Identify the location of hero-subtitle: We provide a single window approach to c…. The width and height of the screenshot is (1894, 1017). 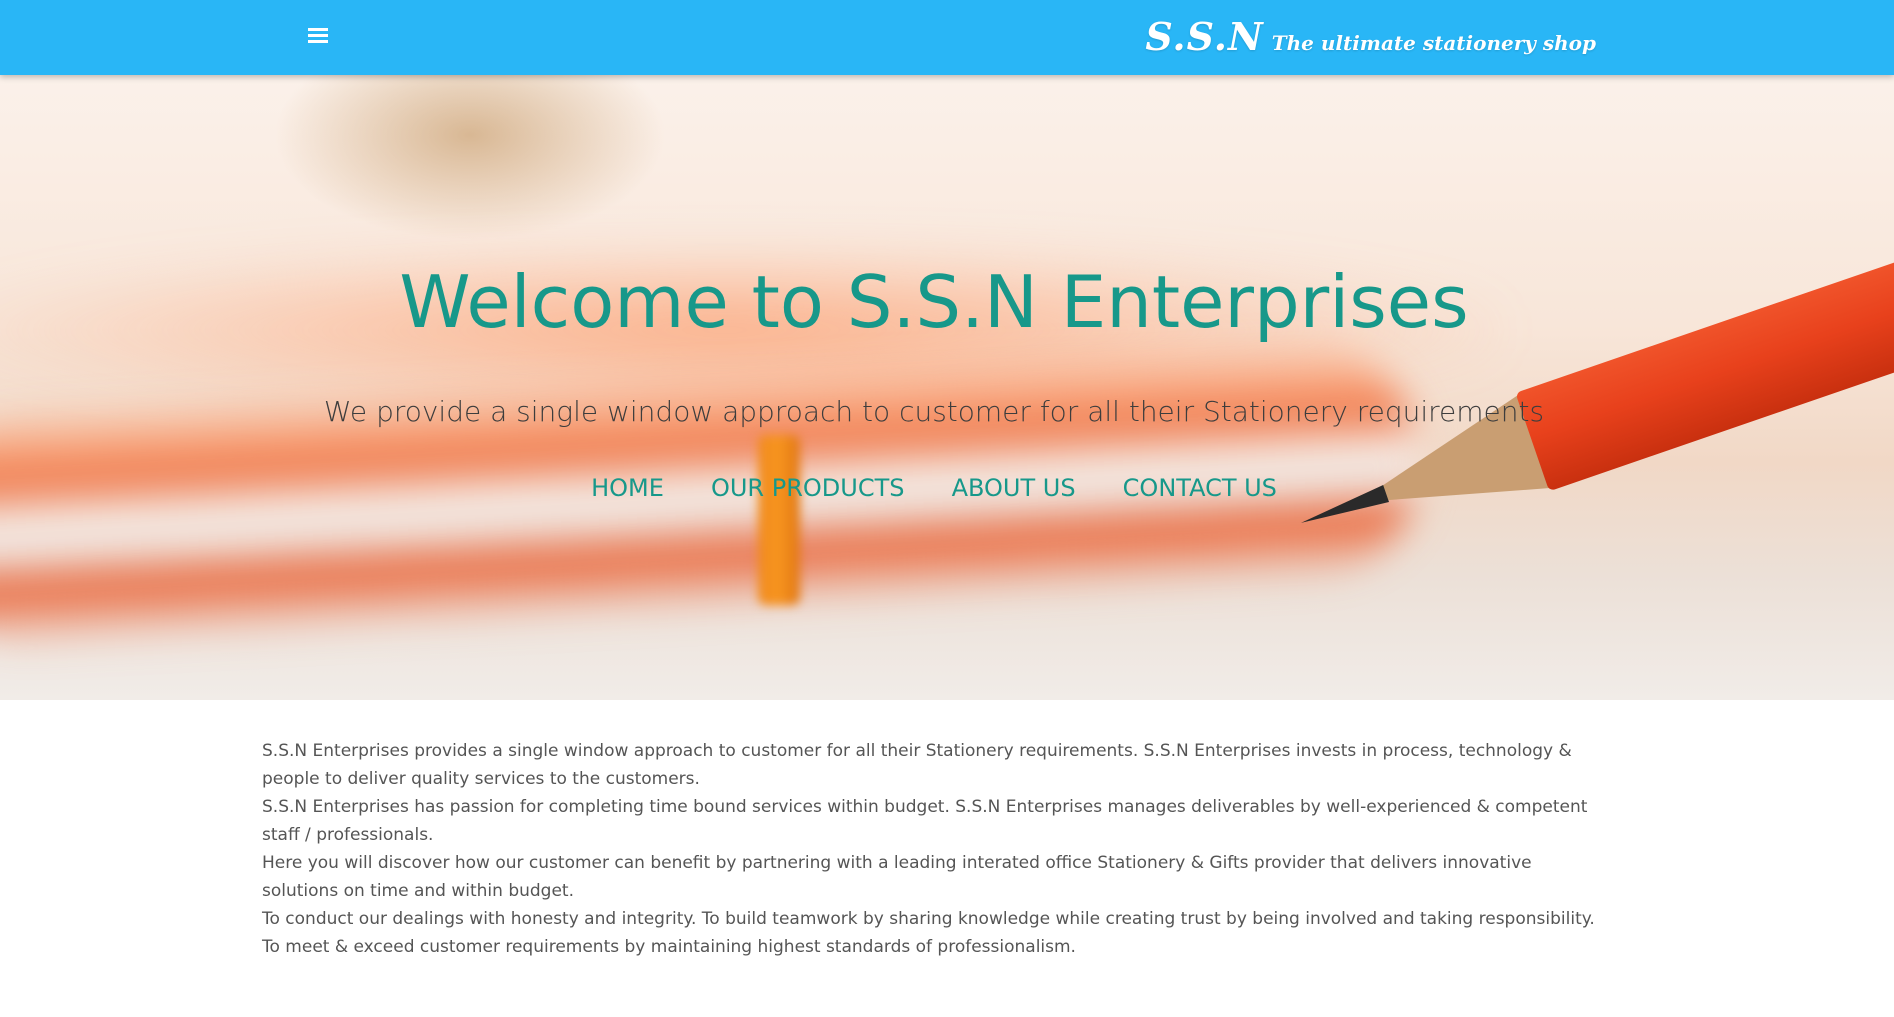
(934, 411).